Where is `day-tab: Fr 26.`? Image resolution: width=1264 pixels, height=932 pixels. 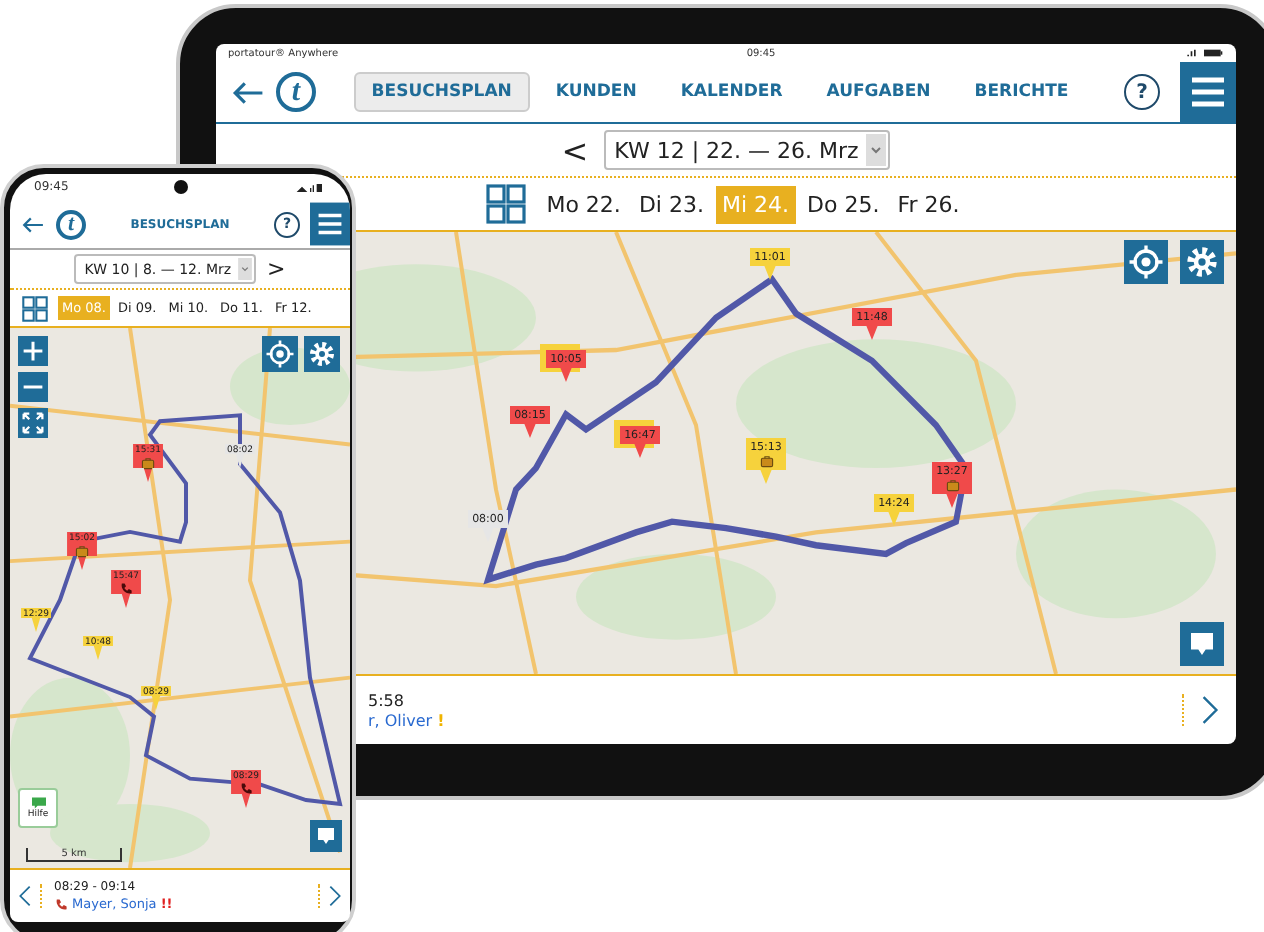
day-tab: Fr 26. is located at coordinates (928, 204).